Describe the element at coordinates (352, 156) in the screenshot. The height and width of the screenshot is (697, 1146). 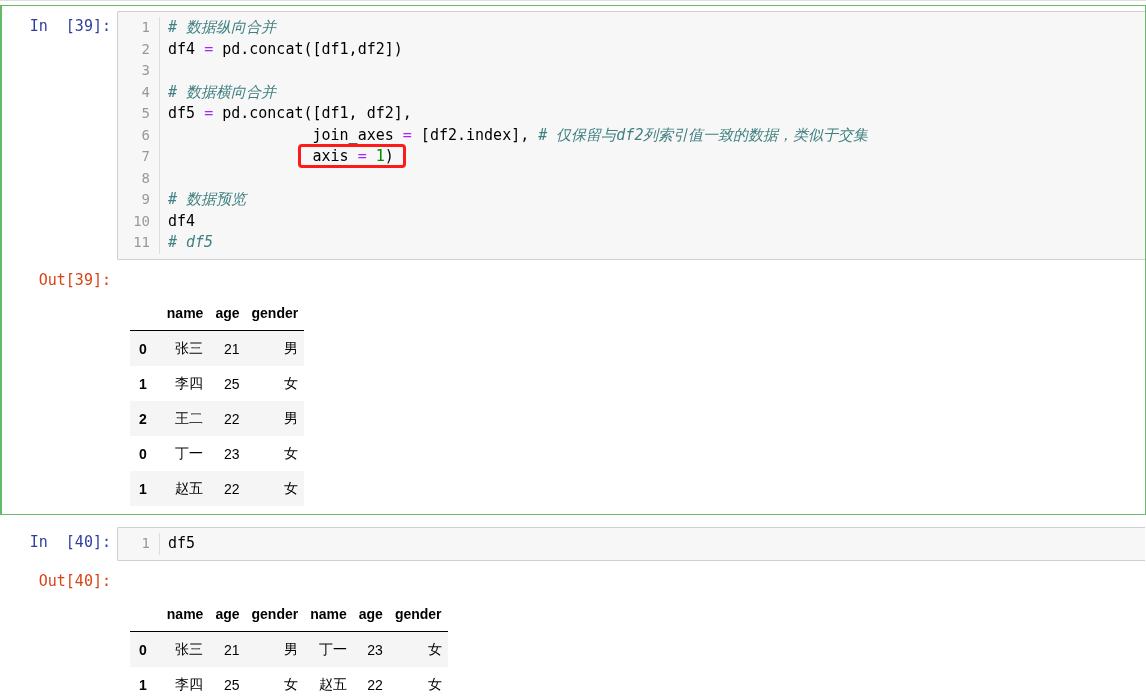
I see `code-line: axis = 1)` at that location.